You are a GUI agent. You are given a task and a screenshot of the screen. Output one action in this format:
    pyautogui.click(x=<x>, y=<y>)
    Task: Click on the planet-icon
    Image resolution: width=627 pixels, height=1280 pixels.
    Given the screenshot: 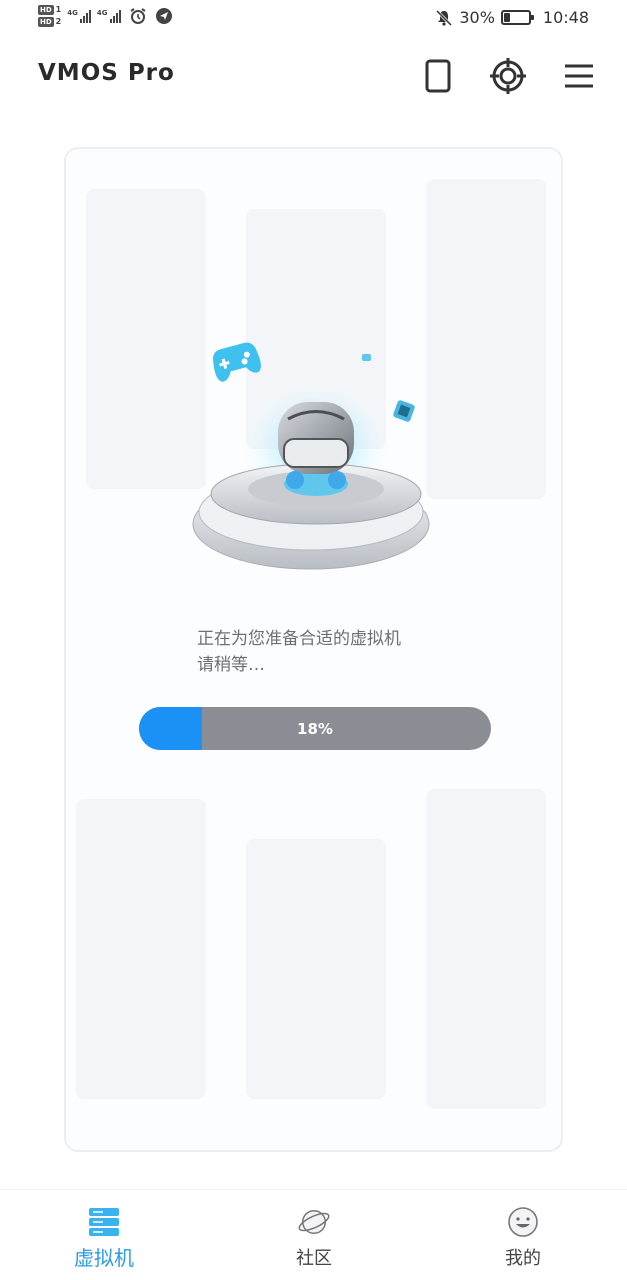 What is the action you would take?
    pyautogui.click(x=314, y=1222)
    